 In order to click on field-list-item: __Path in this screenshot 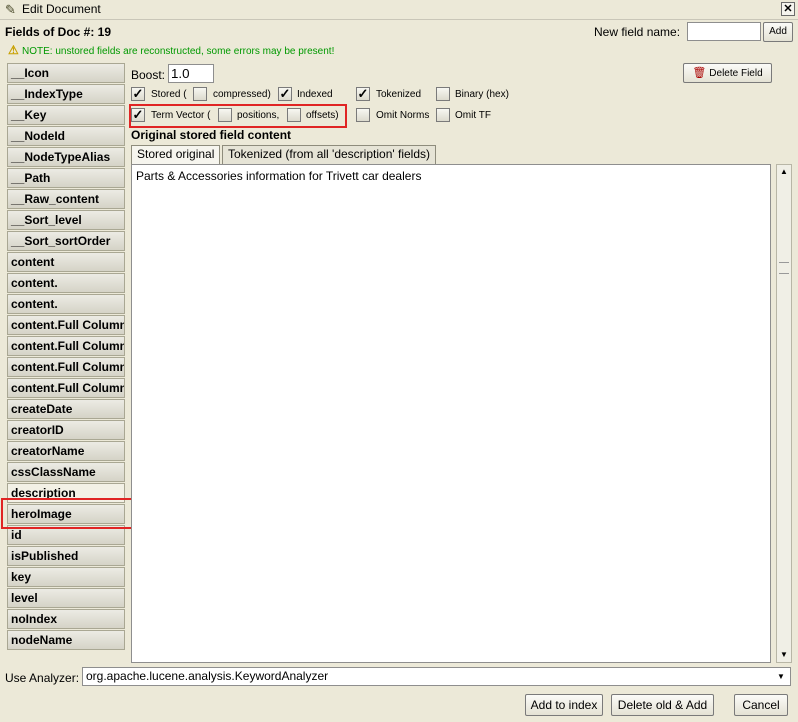, I will do `click(66, 178)`.